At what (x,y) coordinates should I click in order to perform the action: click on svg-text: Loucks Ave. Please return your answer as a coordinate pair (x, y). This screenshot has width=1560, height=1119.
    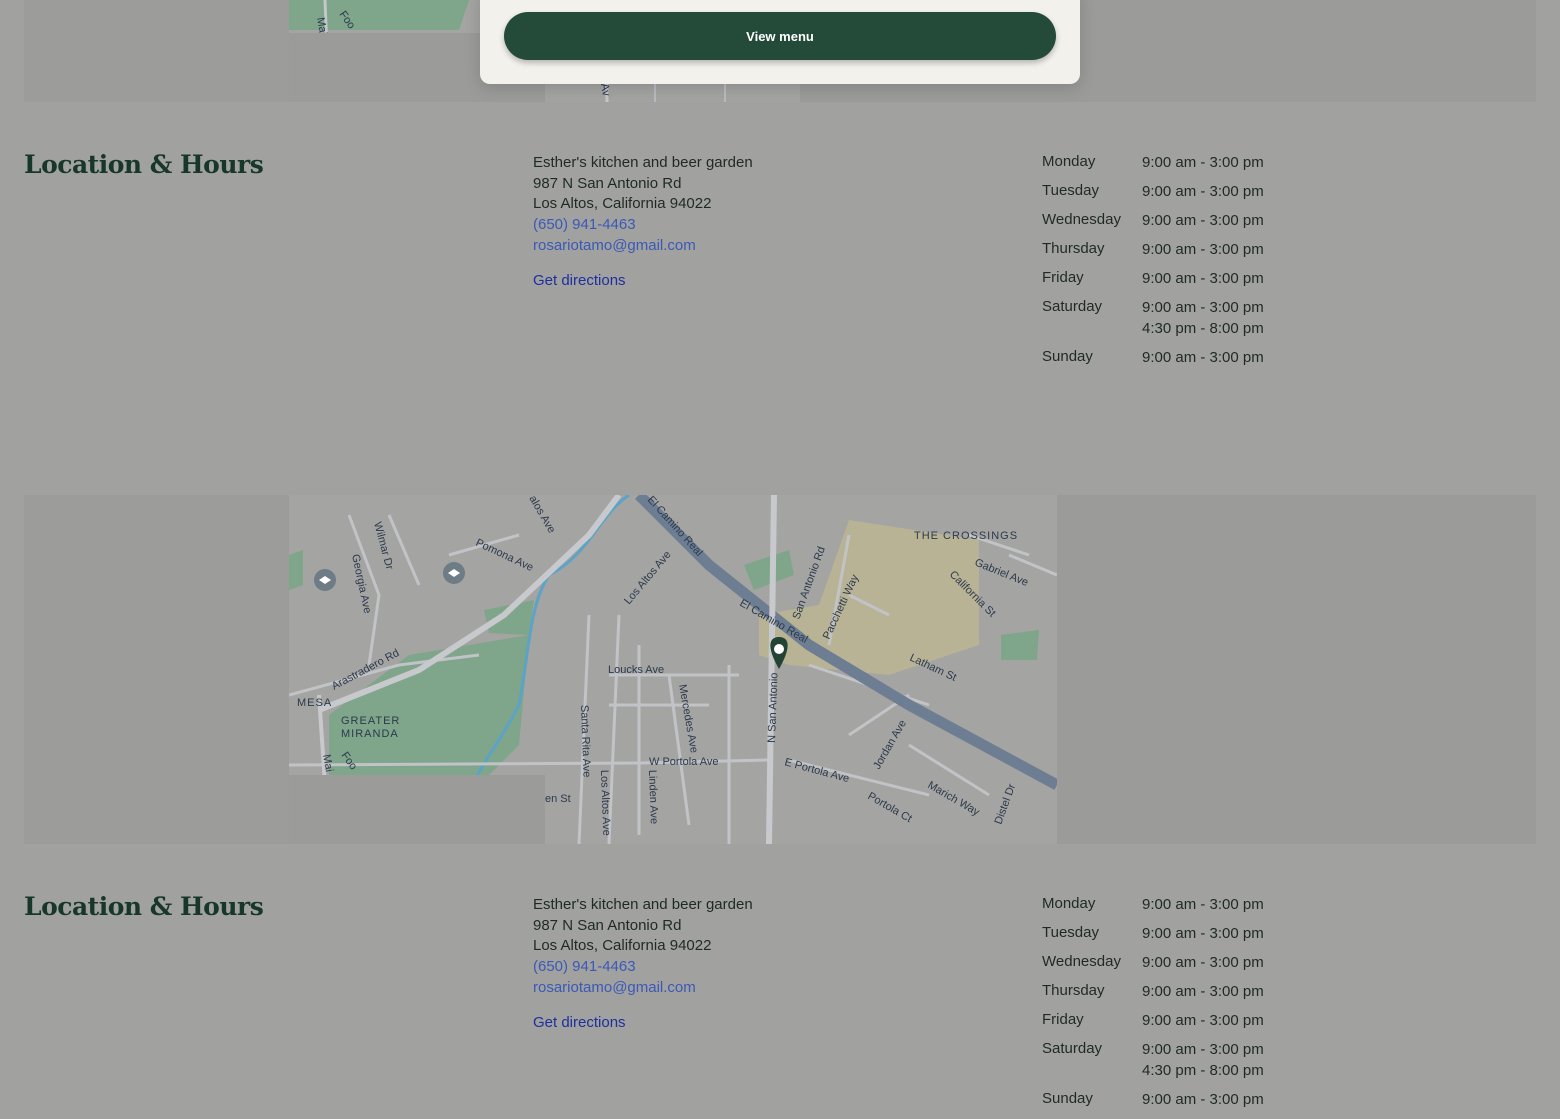
    Looking at the image, I should click on (636, 670).